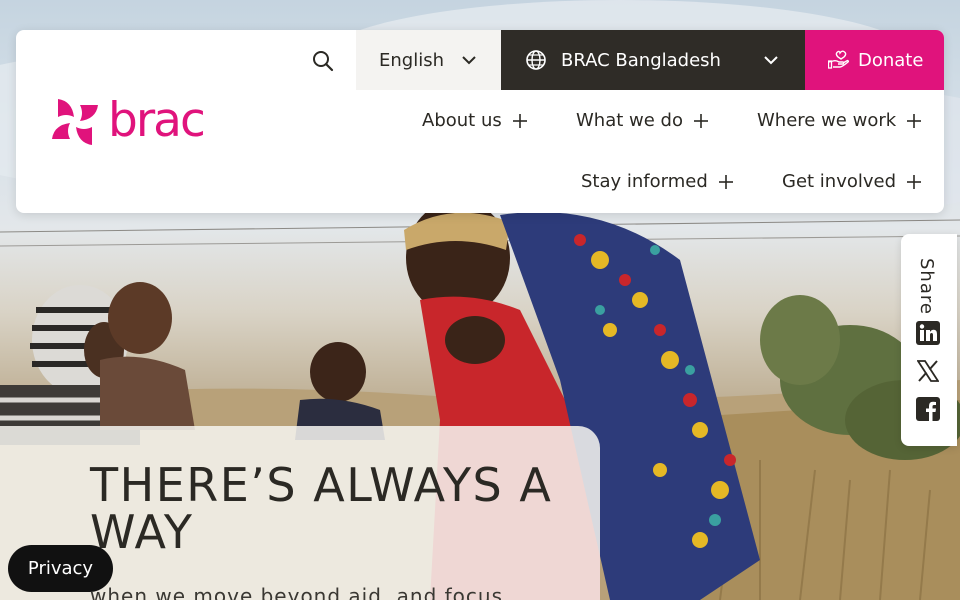 Image resolution: width=960 pixels, height=600 pixels. I want to click on linkedin-share-button, so click(928, 333).